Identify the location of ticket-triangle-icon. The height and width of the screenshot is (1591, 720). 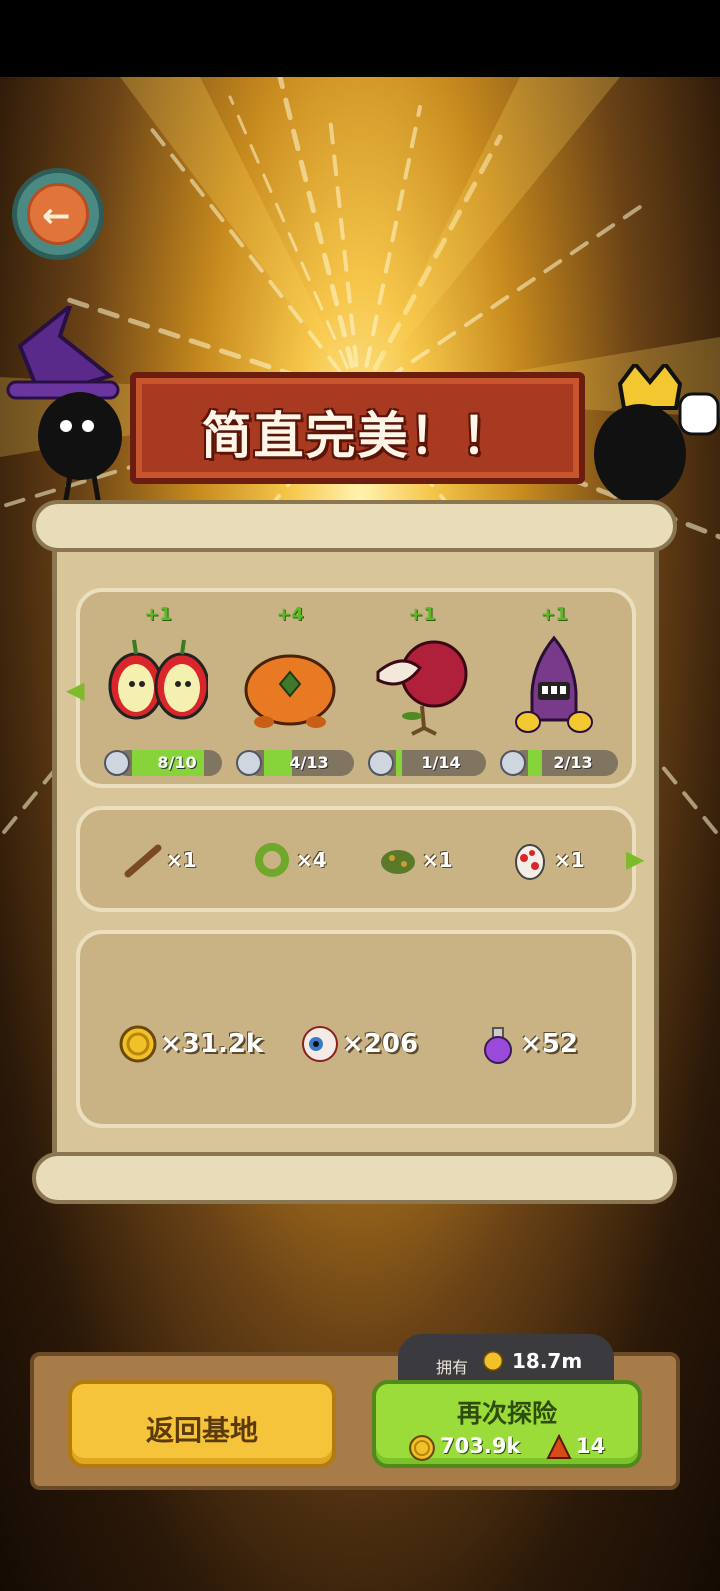
(559, 1446).